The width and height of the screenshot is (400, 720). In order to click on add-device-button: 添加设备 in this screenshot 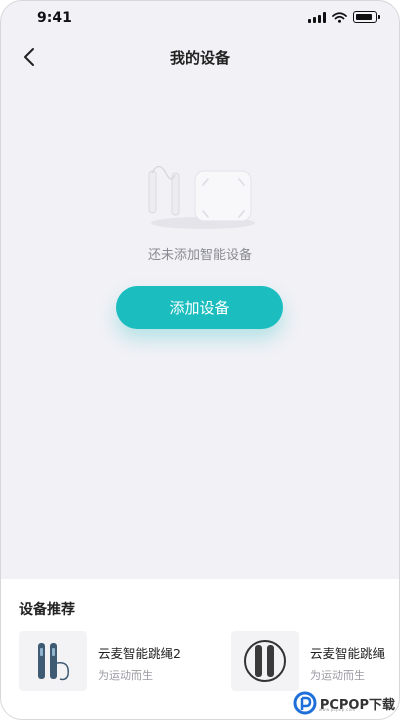, I will do `click(199, 307)`.